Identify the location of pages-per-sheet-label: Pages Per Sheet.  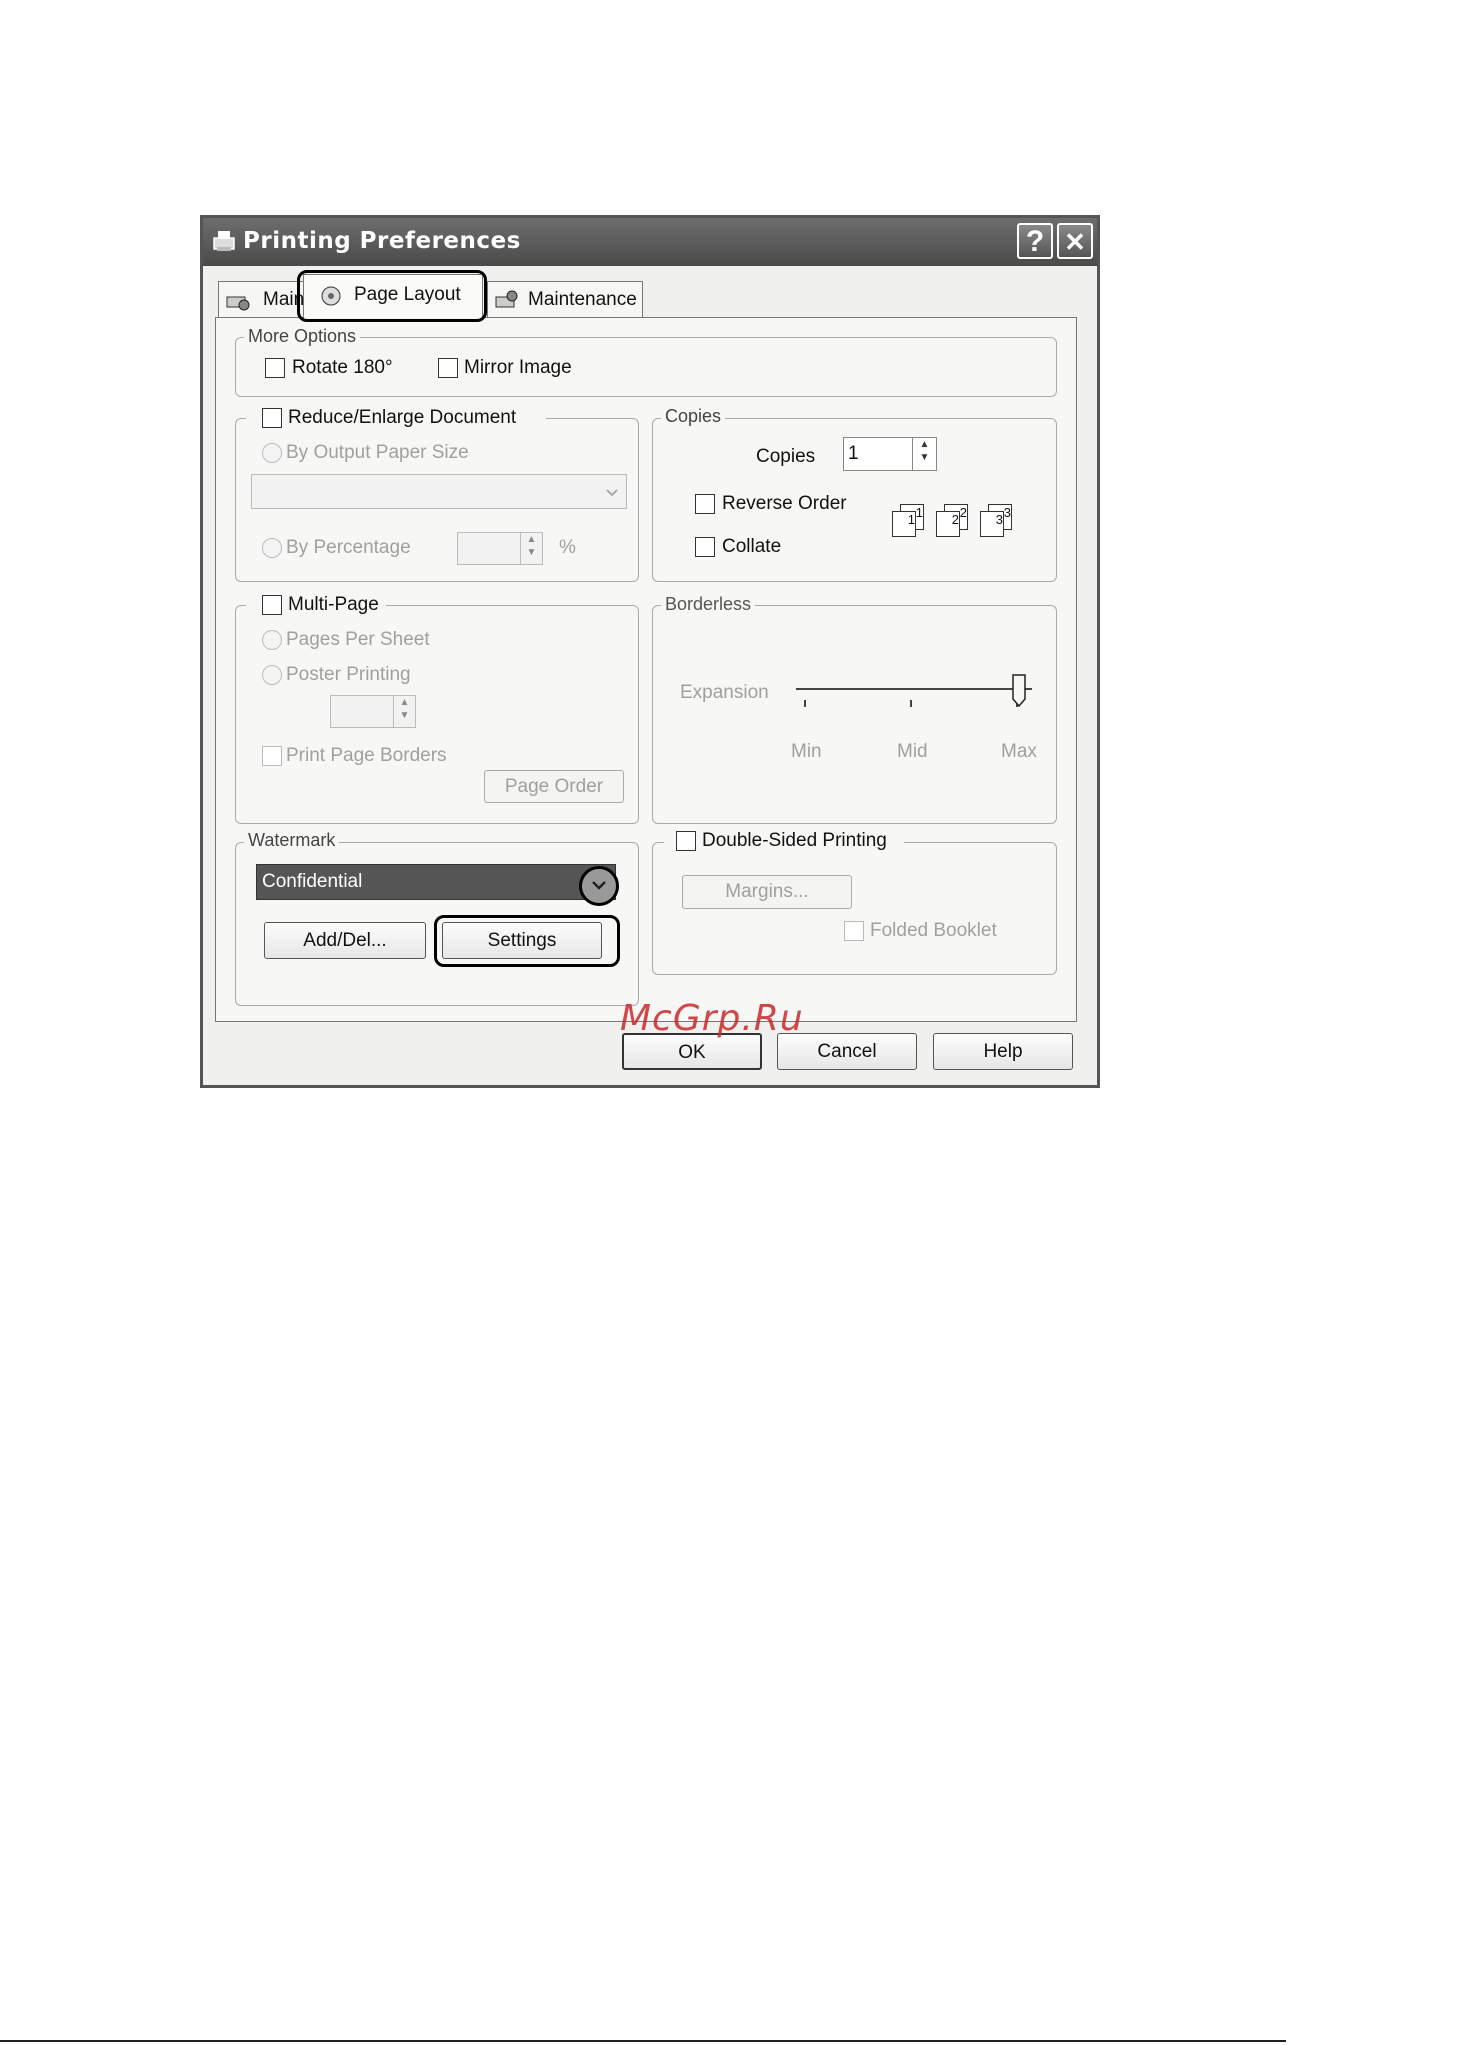
(358, 639).